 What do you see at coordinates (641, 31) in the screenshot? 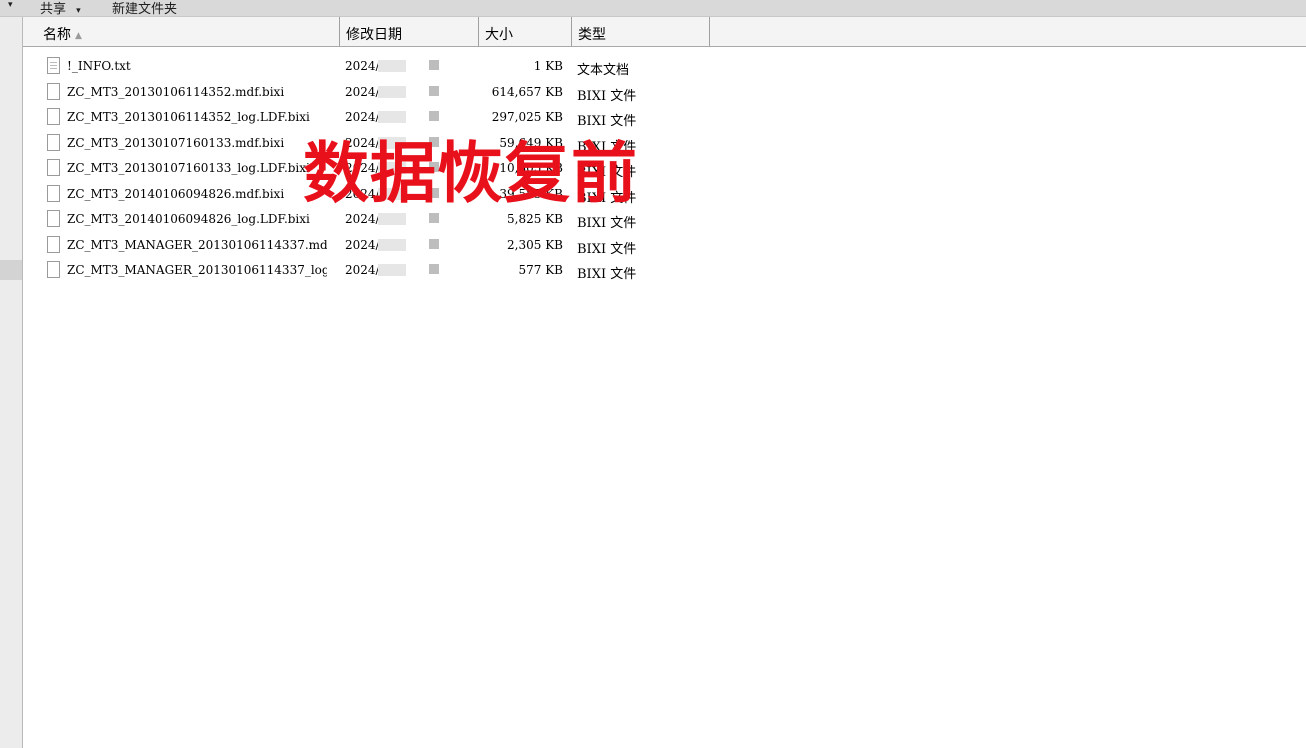
I see `column-header-type: 类型` at bounding box center [641, 31].